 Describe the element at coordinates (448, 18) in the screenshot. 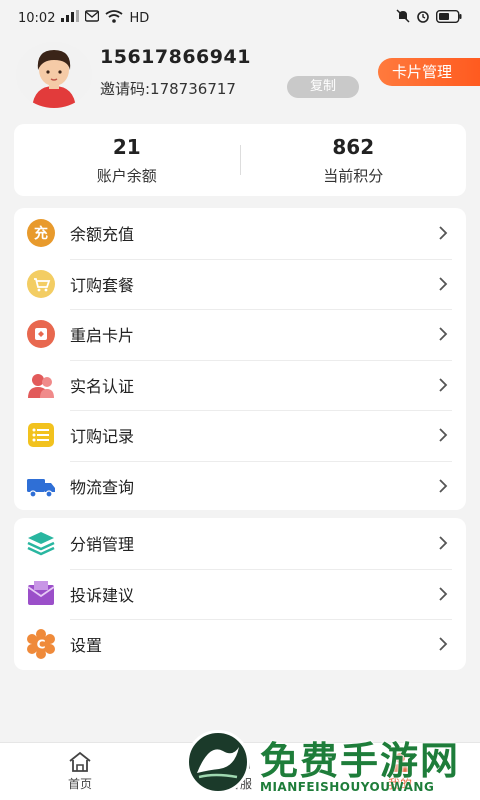

I see `battery-icon` at that location.